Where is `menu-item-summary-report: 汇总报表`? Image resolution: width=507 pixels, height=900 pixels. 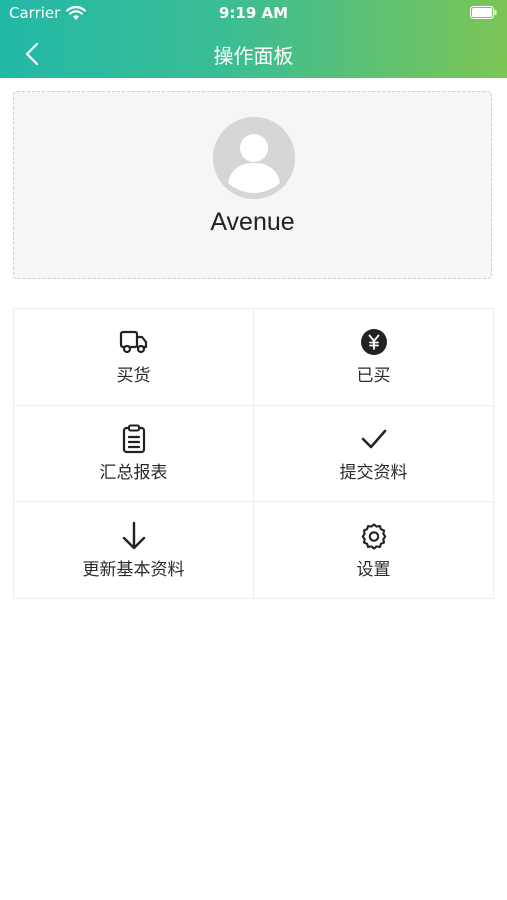 menu-item-summary-report: 汇总报表 is located at coordinates (134, 454).